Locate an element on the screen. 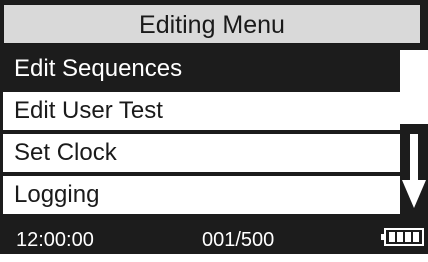 The image size is (428, 262). menu-item-label: Set Clock is located at coordinates (65, 152).